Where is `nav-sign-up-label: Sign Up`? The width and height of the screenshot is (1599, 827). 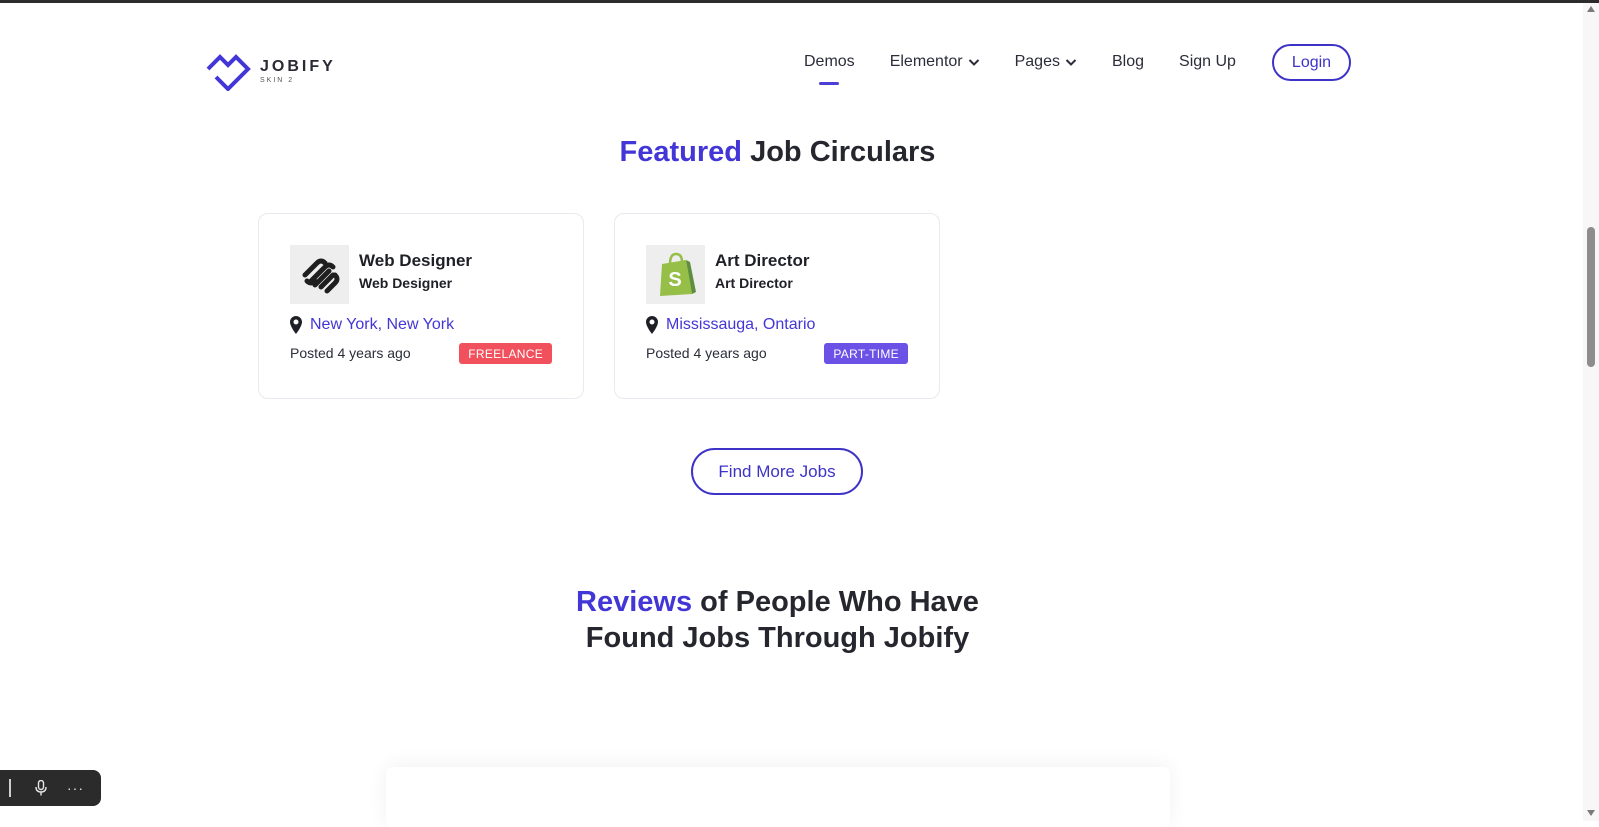 nav-sign-up-label: Sign Up is located at coordinates (1207, 61).